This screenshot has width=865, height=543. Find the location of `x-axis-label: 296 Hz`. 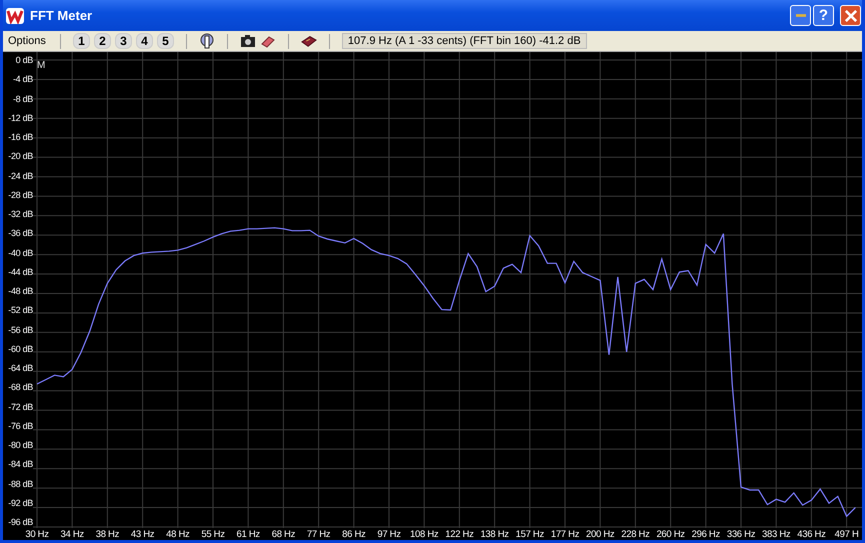

x-axis-label: 296 Hz is located at coordinates (706, 534).